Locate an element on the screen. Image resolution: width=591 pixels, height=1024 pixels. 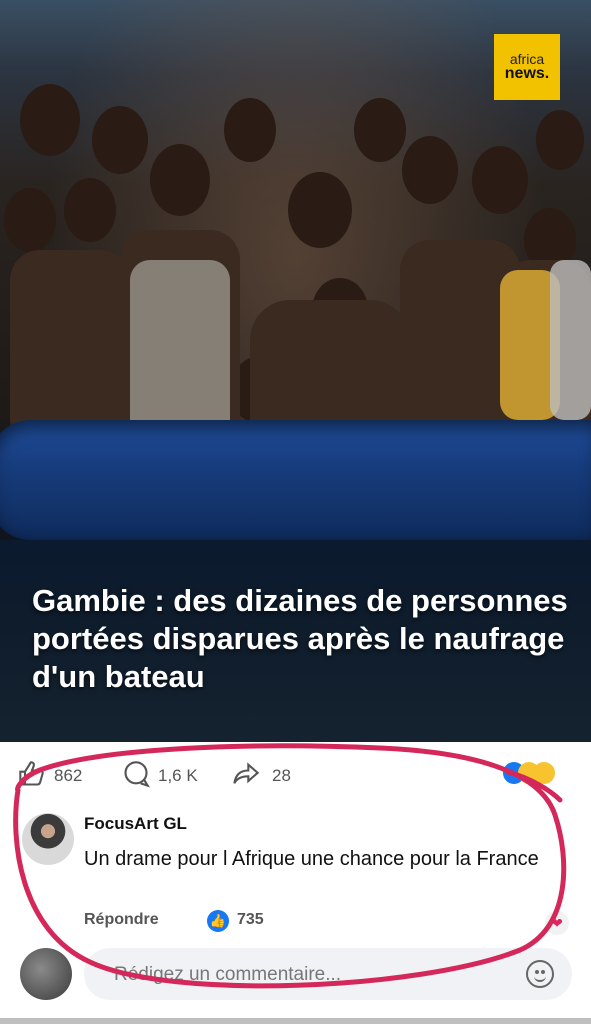
reaction-bar: 862 1,6 K 28 is located at coordinates (295, 776).